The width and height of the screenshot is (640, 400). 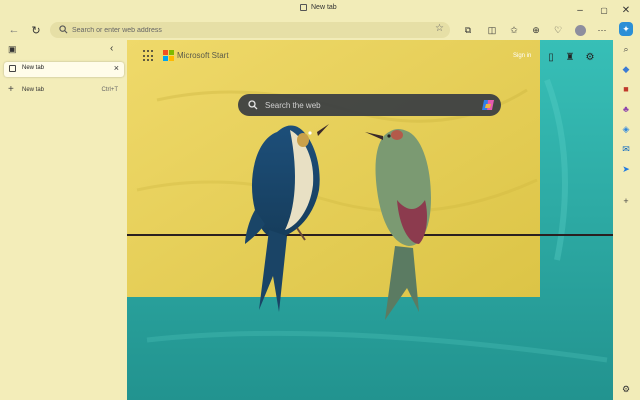 I want to click on toolbar: ← ↻ ☆, so click(x=320, y=30).